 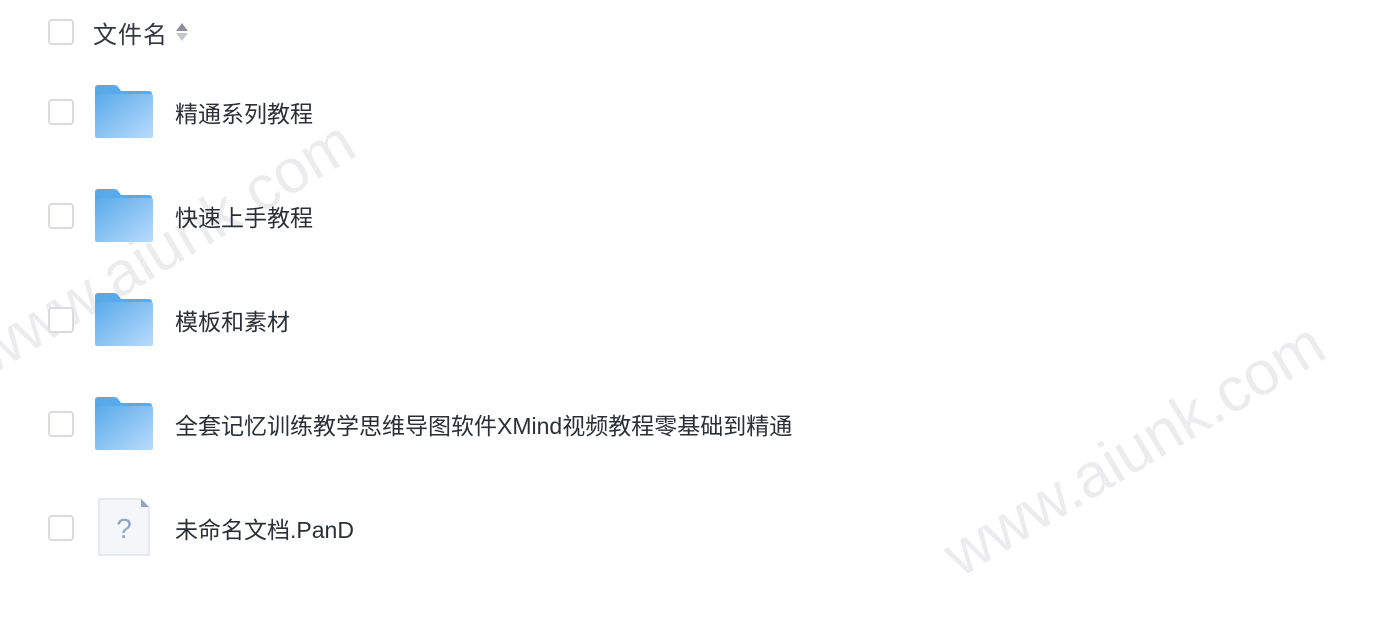 What do you see at coordinates (169, 320) in the screenshot?
I see `file-row: 模板和素材` at bounding box center [169, 320].